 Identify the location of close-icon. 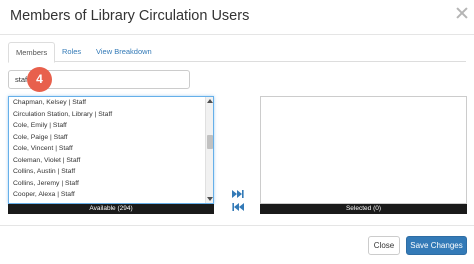
(462, 13).